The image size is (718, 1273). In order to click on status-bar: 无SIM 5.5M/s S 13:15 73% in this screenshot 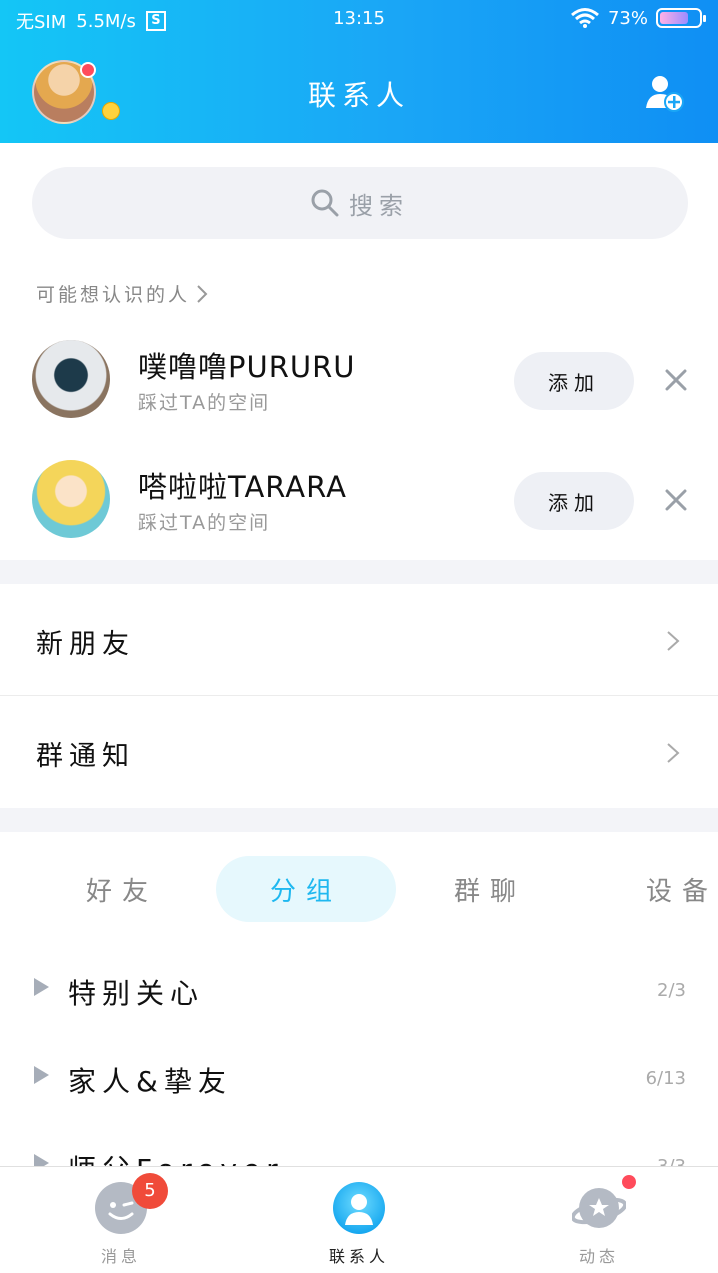, I will do `click(359, 19)`.